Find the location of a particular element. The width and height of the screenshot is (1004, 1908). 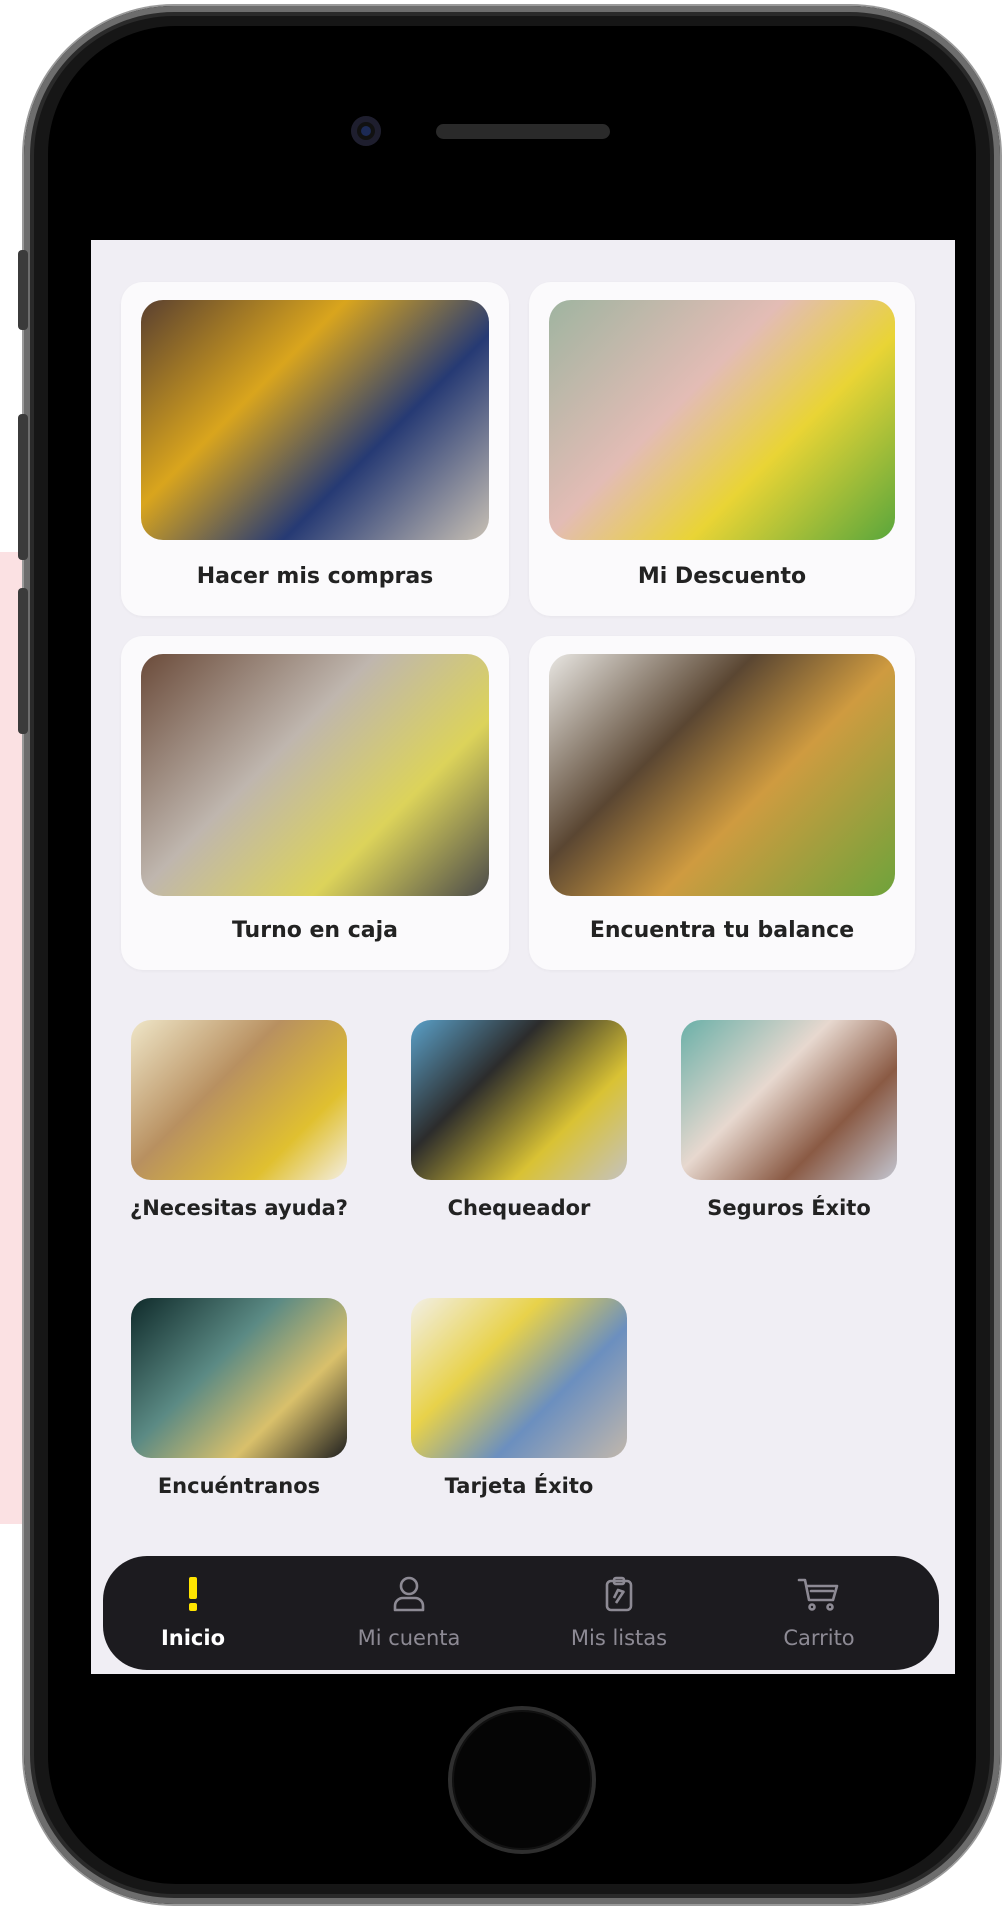

nav-label: Carrito is located at coordinates (819, 1638).